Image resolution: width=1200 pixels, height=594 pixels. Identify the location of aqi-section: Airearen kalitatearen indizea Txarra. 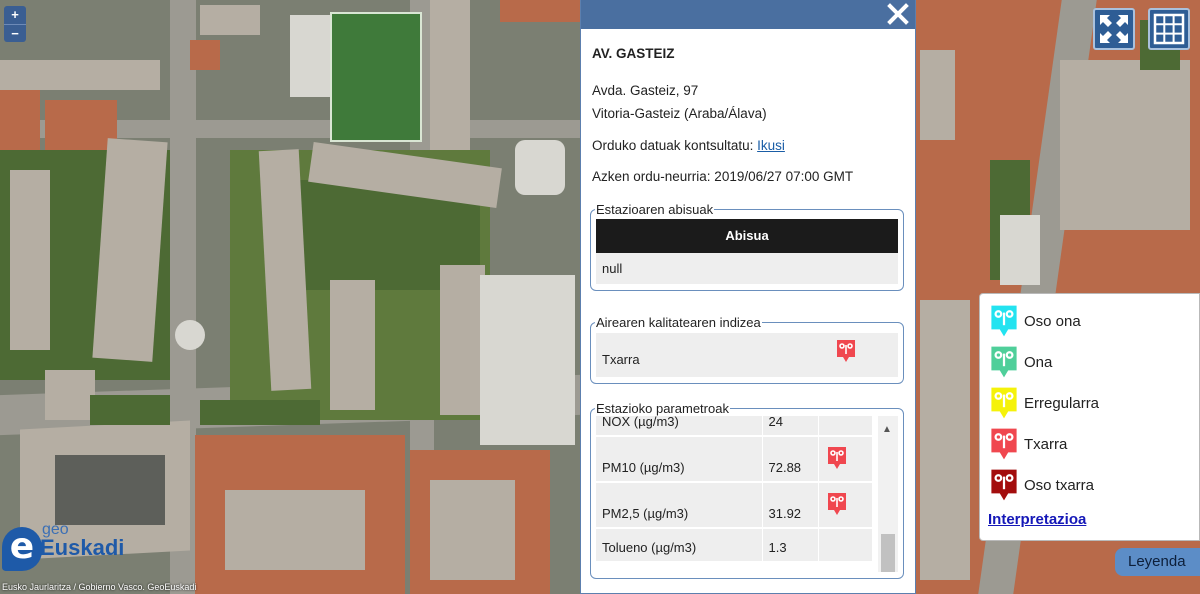
(747, 349).